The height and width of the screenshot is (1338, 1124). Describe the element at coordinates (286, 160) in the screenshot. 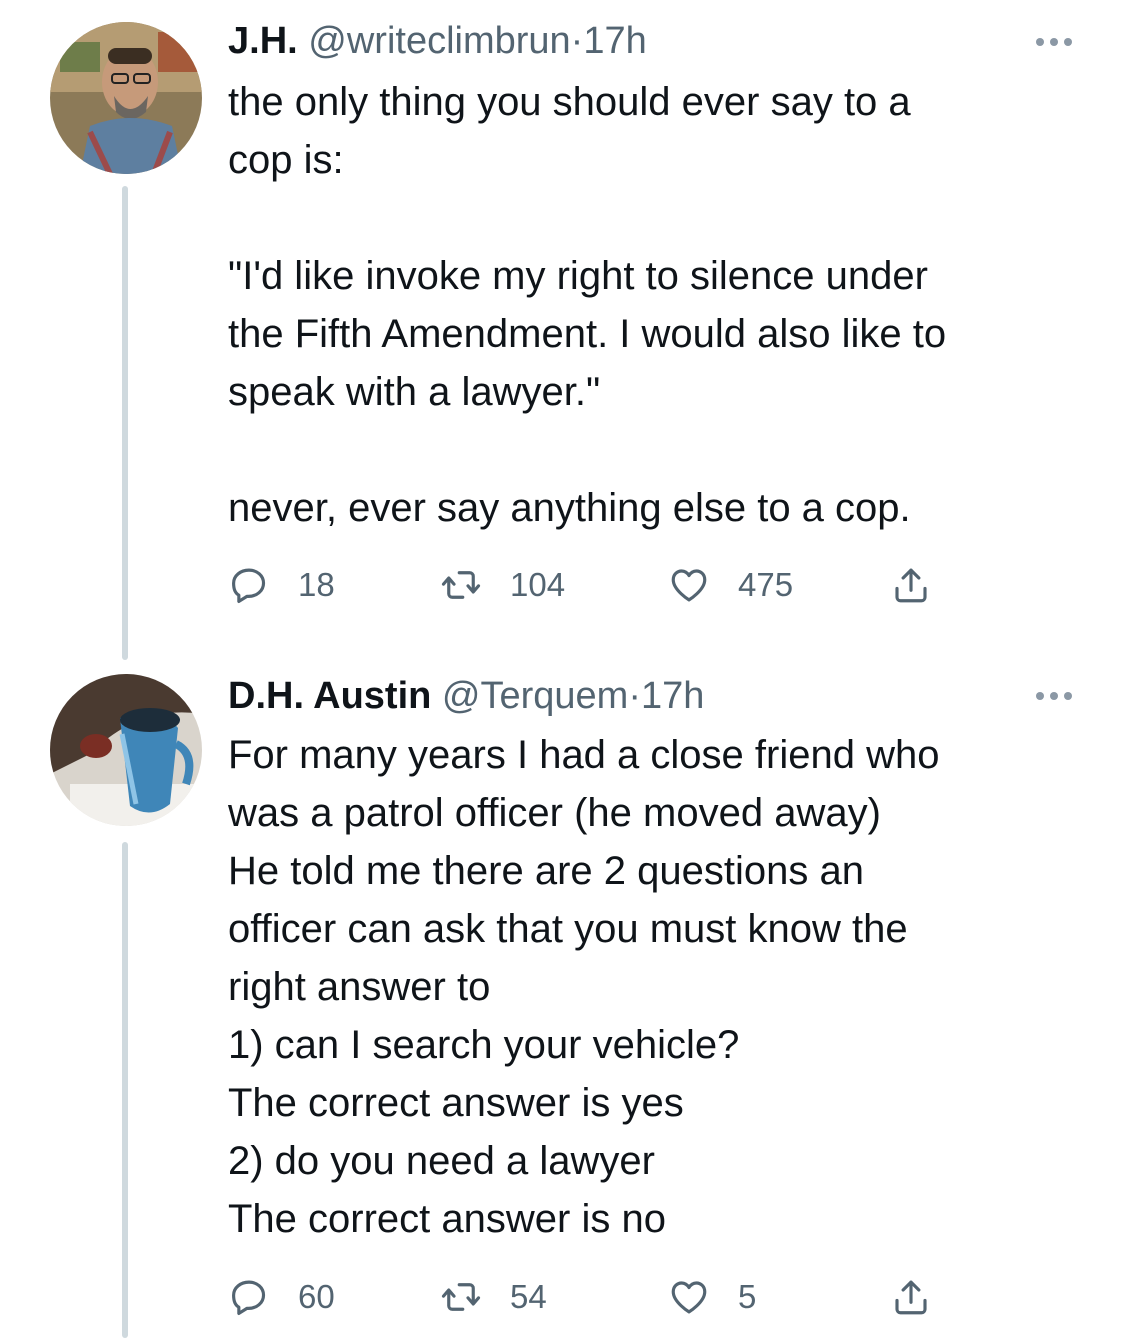

I see `tweet-line: cop is:` at that location.